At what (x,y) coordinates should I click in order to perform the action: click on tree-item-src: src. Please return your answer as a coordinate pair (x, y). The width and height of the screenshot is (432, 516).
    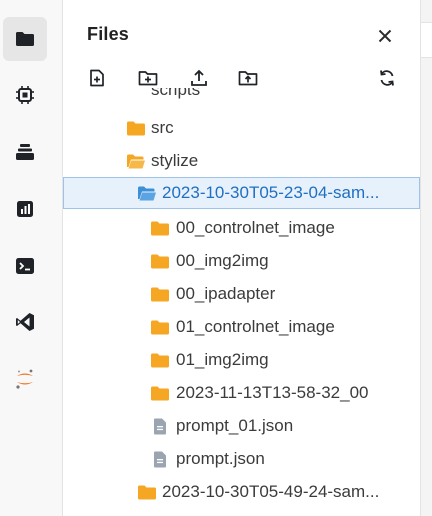
    Looking at the image, I should click on (241, 128).